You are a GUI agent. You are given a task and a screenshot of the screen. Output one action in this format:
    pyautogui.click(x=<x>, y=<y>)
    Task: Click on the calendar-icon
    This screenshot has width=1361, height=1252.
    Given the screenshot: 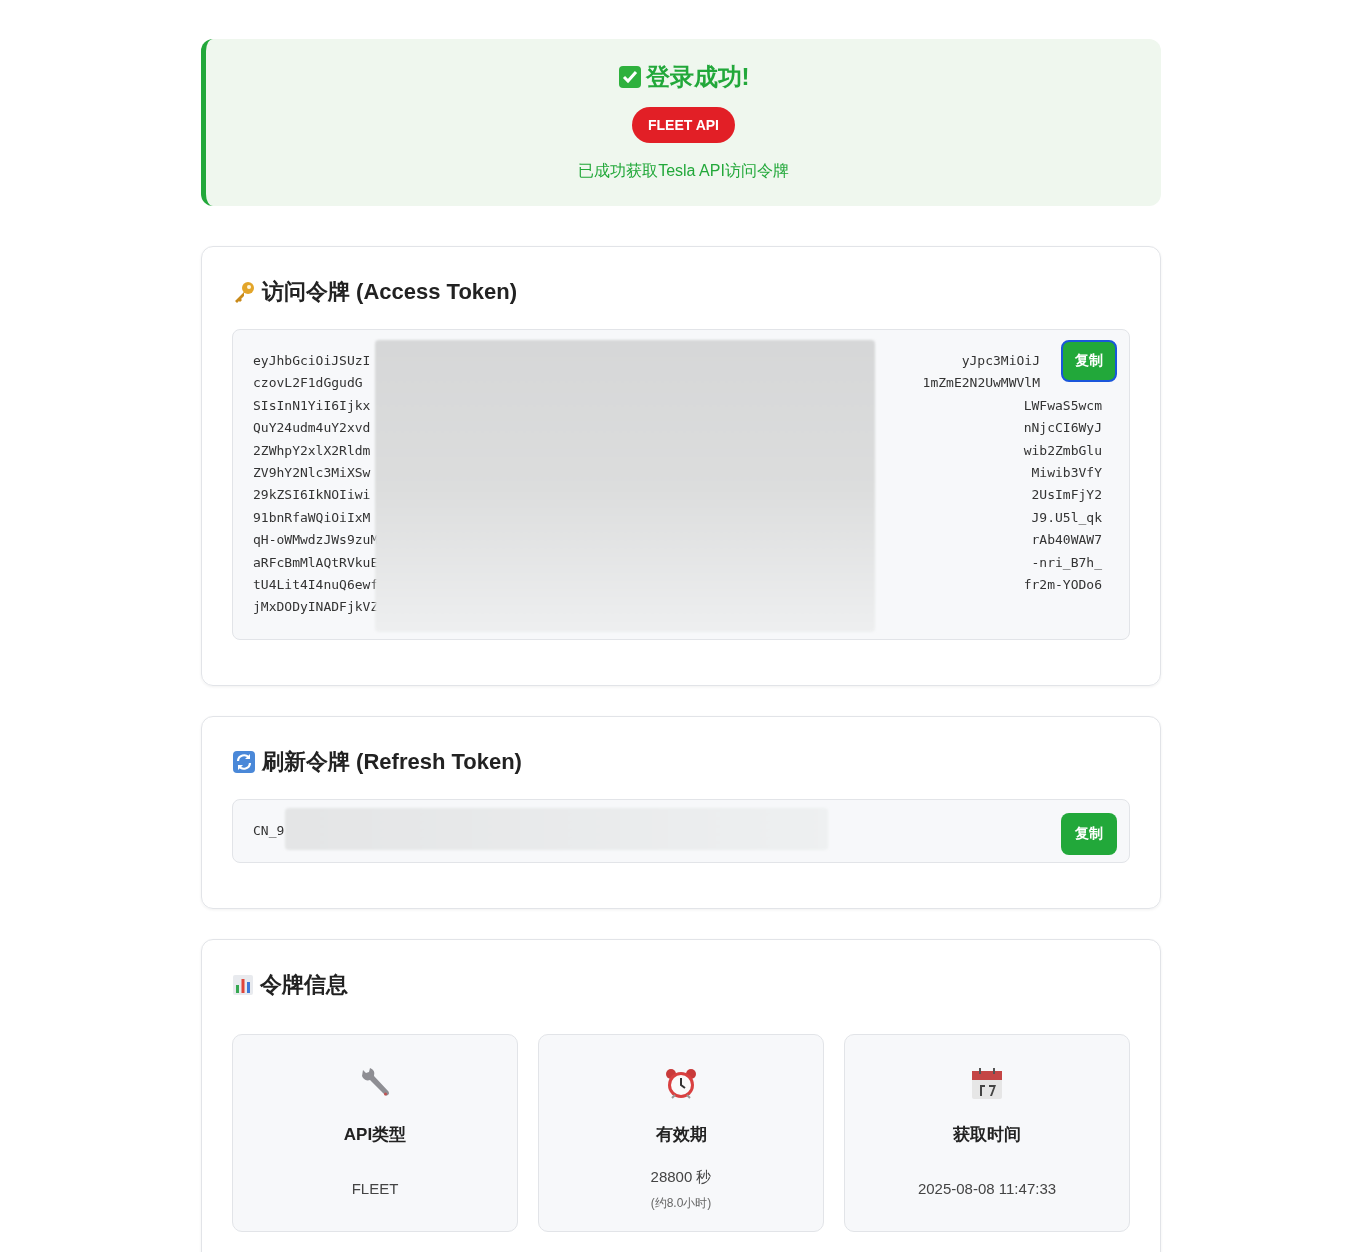 What is the action you would take?
    pyautogui.click(x=987, y=1084)
    